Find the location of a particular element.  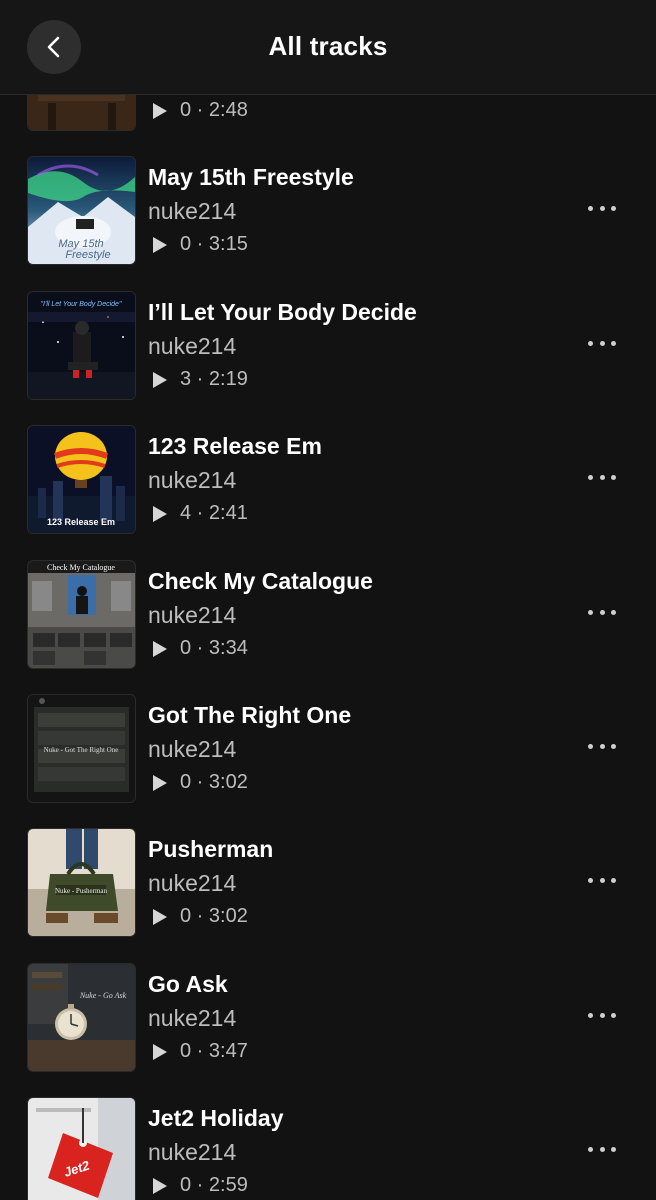

track-title: Check My Catalogue is located at coordinates (260, 581).